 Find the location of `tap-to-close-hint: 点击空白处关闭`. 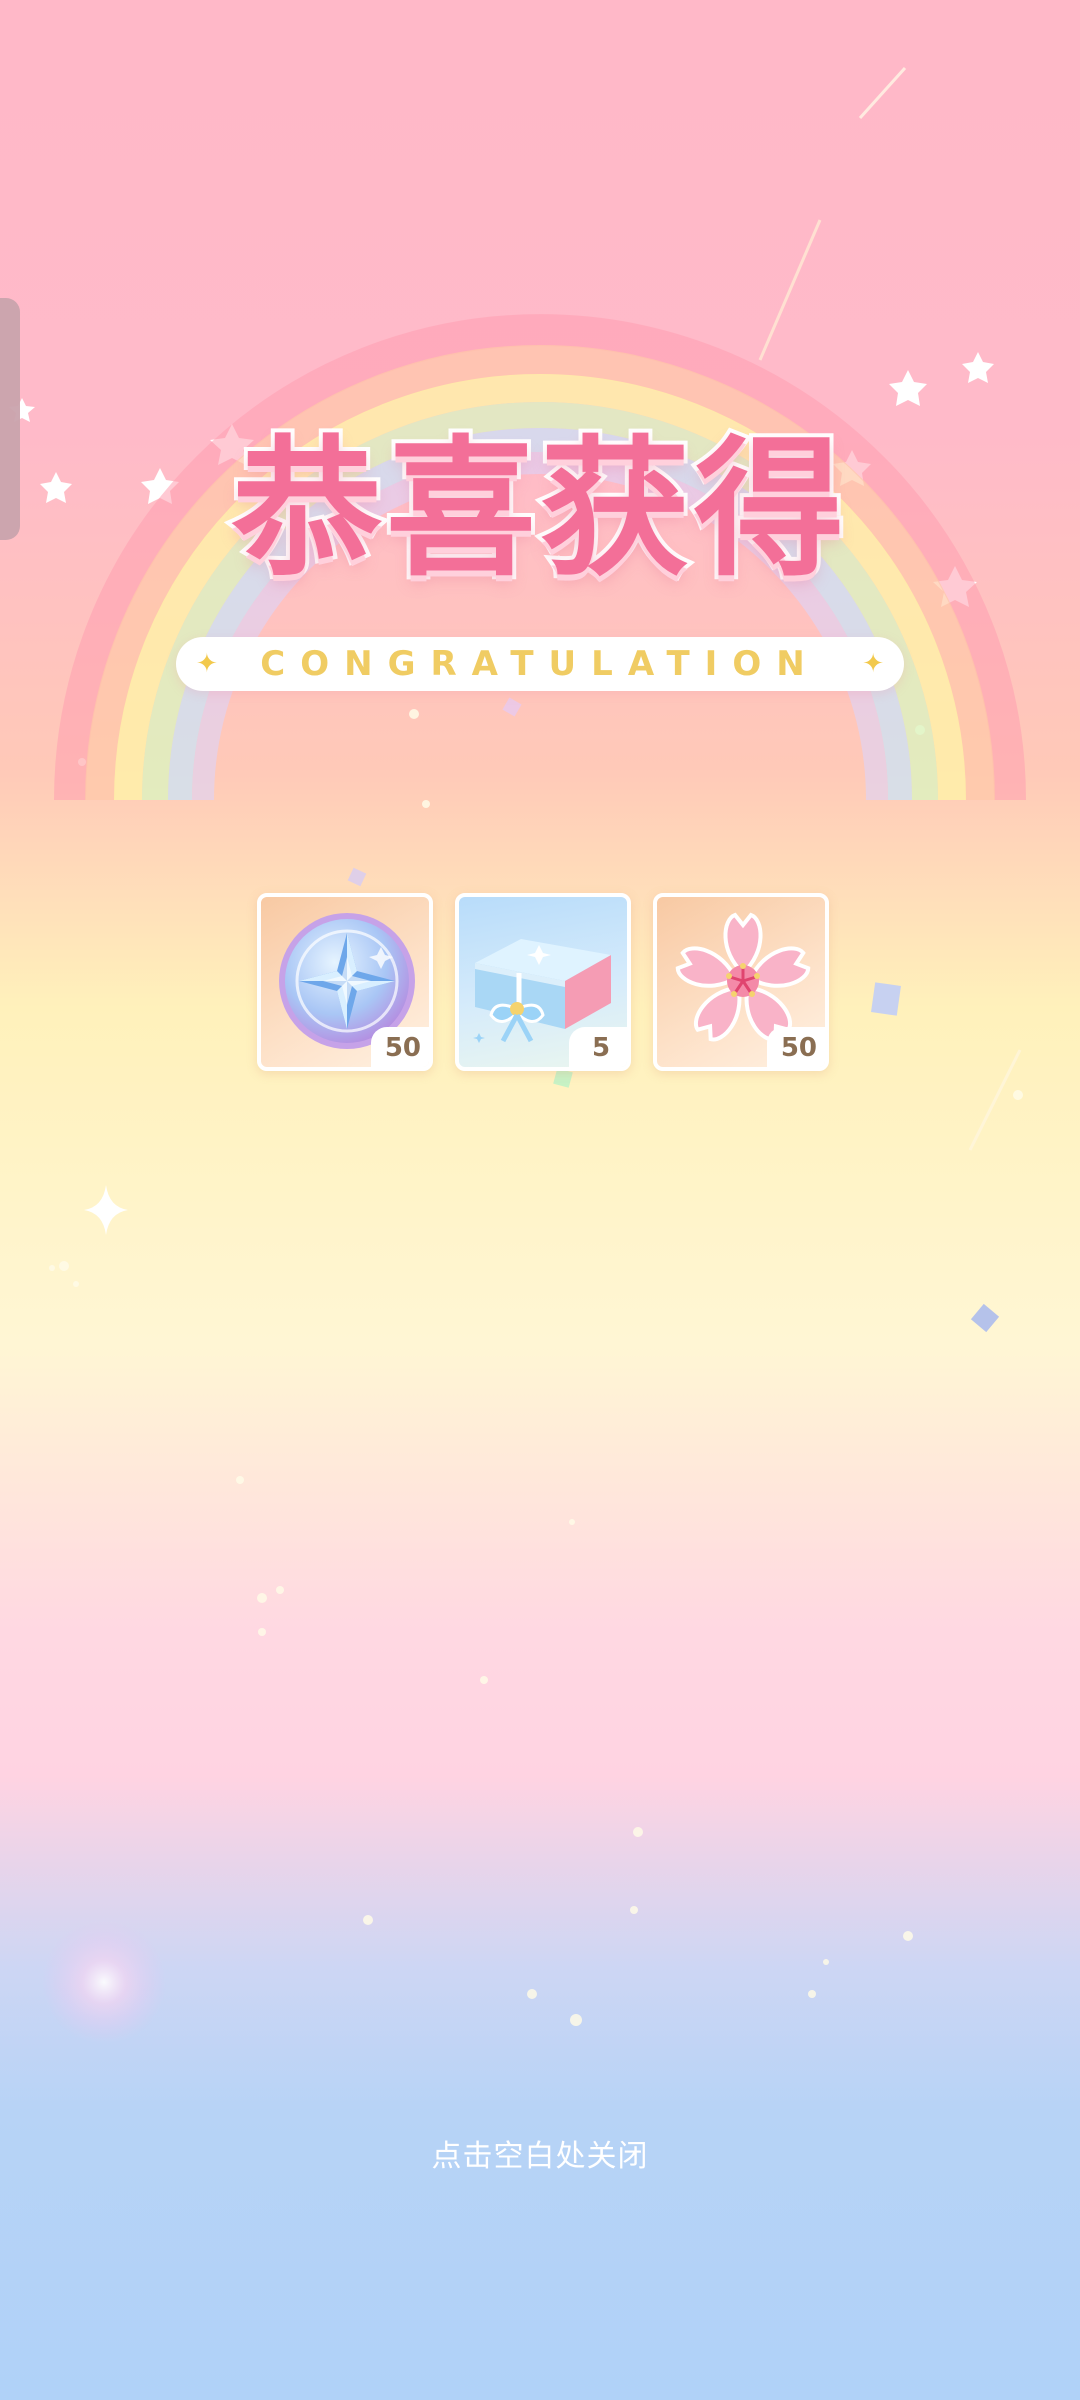

tap-to-close-hint: 点击空白处关闭 is located at coordinates (540, 2156).